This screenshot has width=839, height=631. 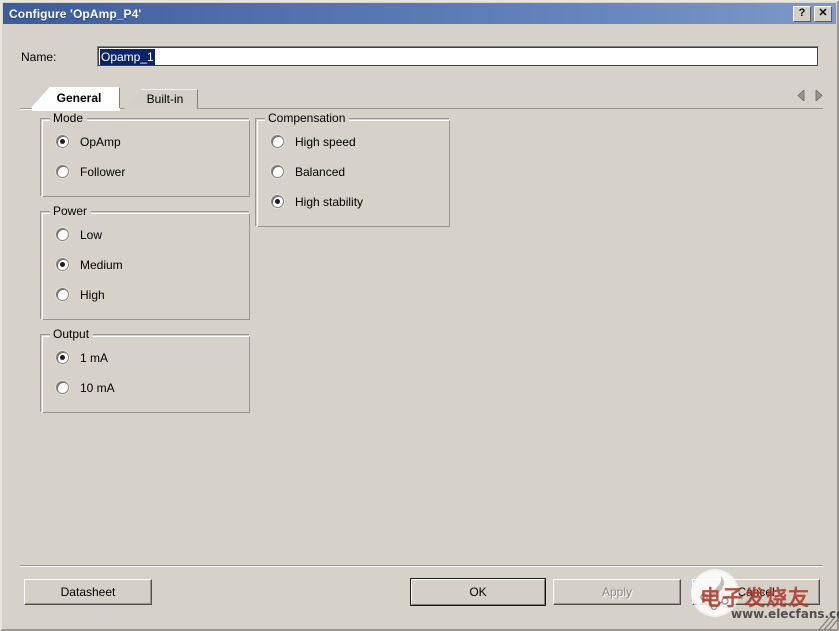 What do you see at coordinates (828, 623) in the screenshot?
I see `watermark-stripes-icon` at bounding box center [828, 623].